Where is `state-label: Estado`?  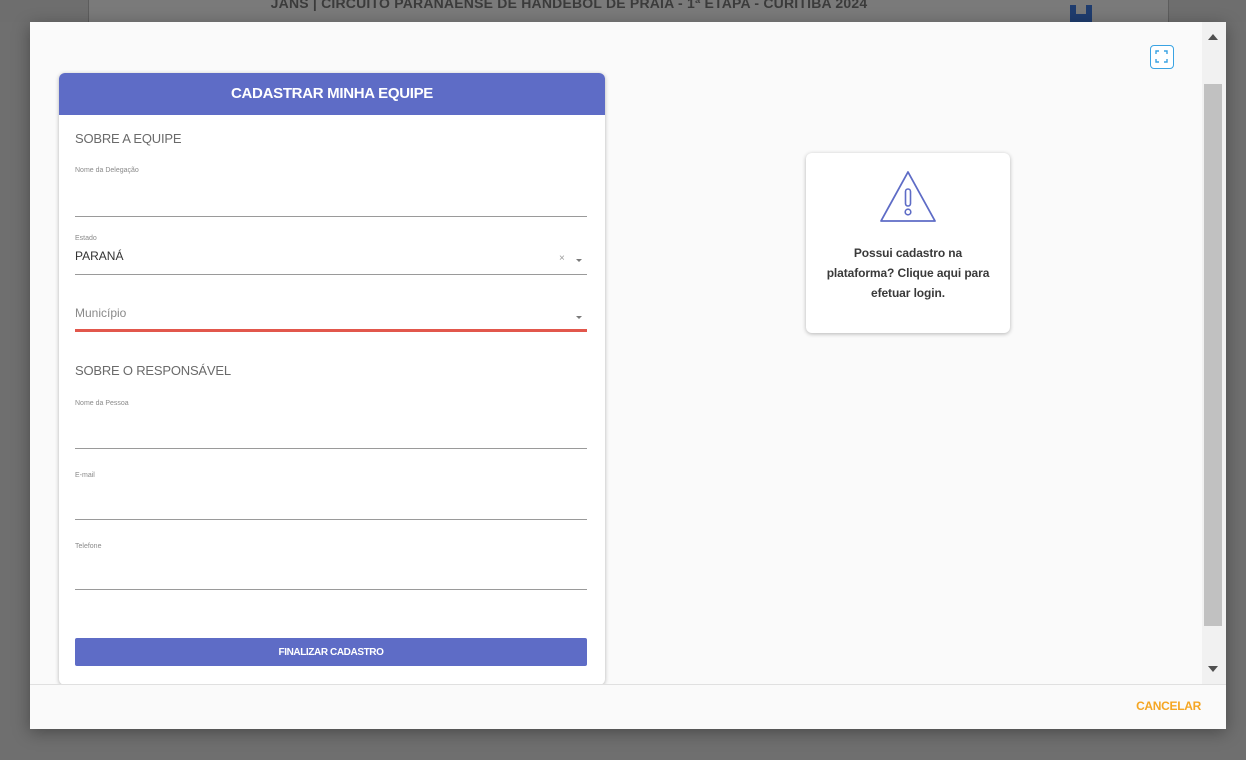
state-label: Estado is located at coordinates (86, 238).